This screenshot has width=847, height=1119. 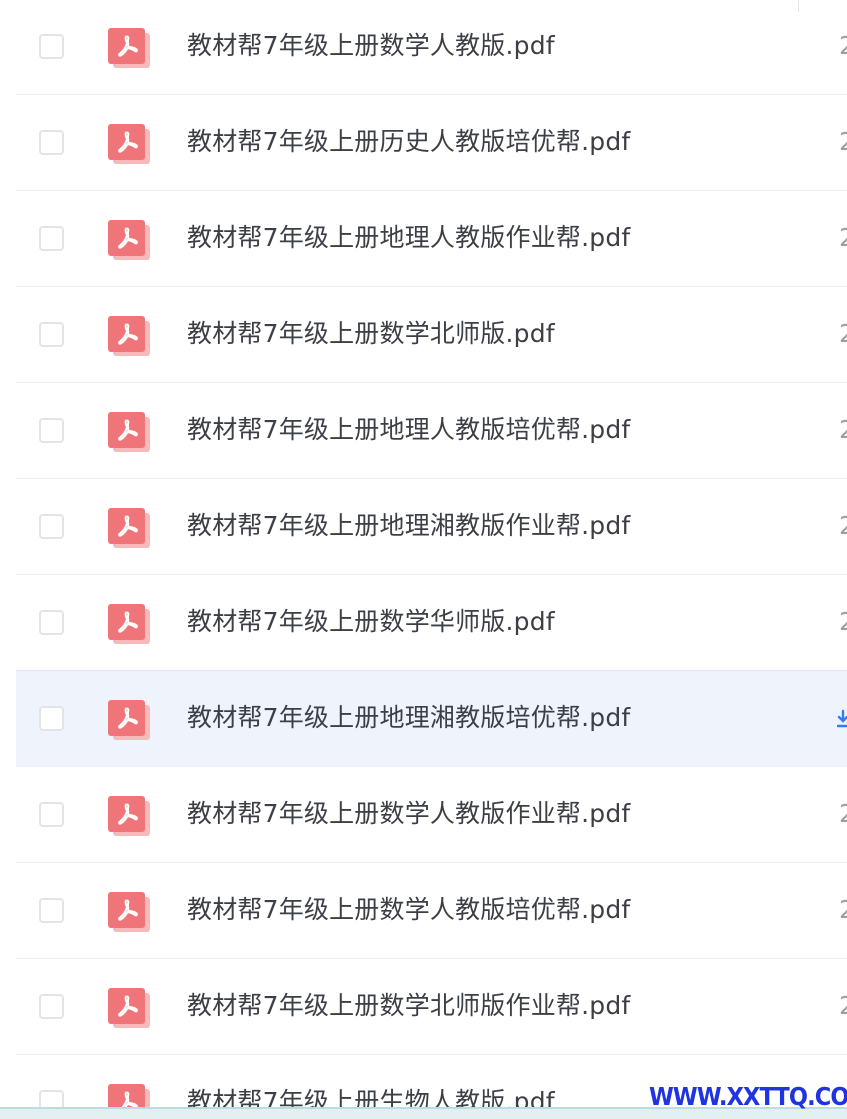 I want to click on file-row: 教材帮7年级上册数学华师版.pdf 2, so click(x=431, y=622).